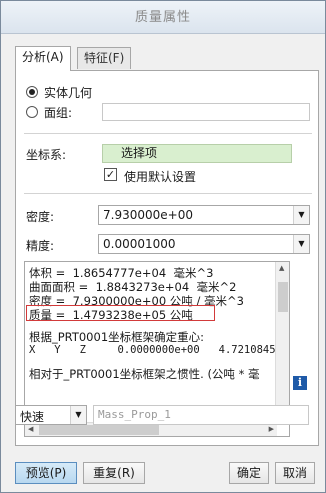  Describe the element at coordinates (148, 215) in the screenshot. I see `density-value: 7.930000e+00` at that location.